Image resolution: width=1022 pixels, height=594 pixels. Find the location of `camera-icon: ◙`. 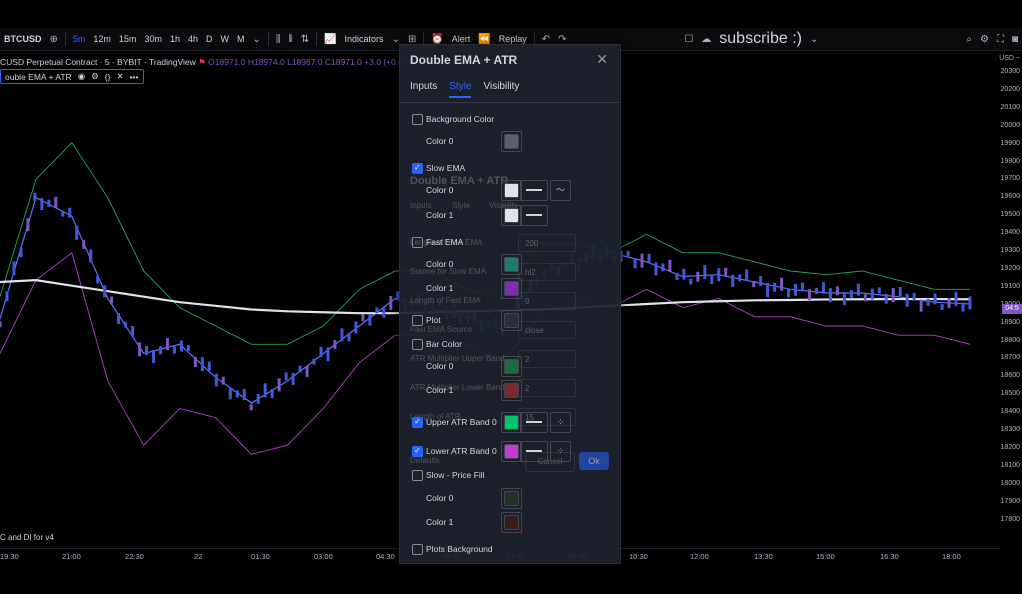

camera-icon: ◙ is located at coordinates (1015, 39).